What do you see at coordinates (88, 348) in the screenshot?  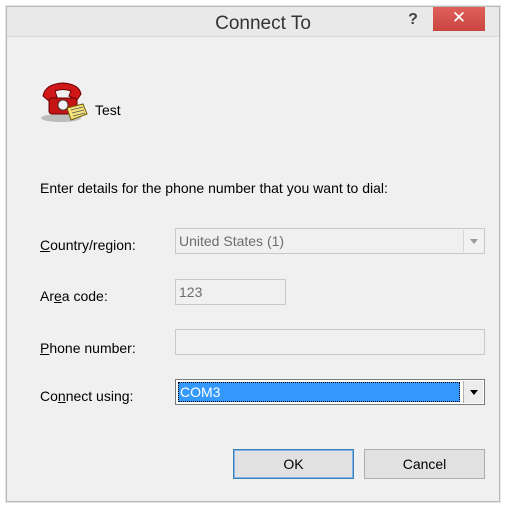 I see `phone-number-label: Phone number:` at bounding box center [88, 348].